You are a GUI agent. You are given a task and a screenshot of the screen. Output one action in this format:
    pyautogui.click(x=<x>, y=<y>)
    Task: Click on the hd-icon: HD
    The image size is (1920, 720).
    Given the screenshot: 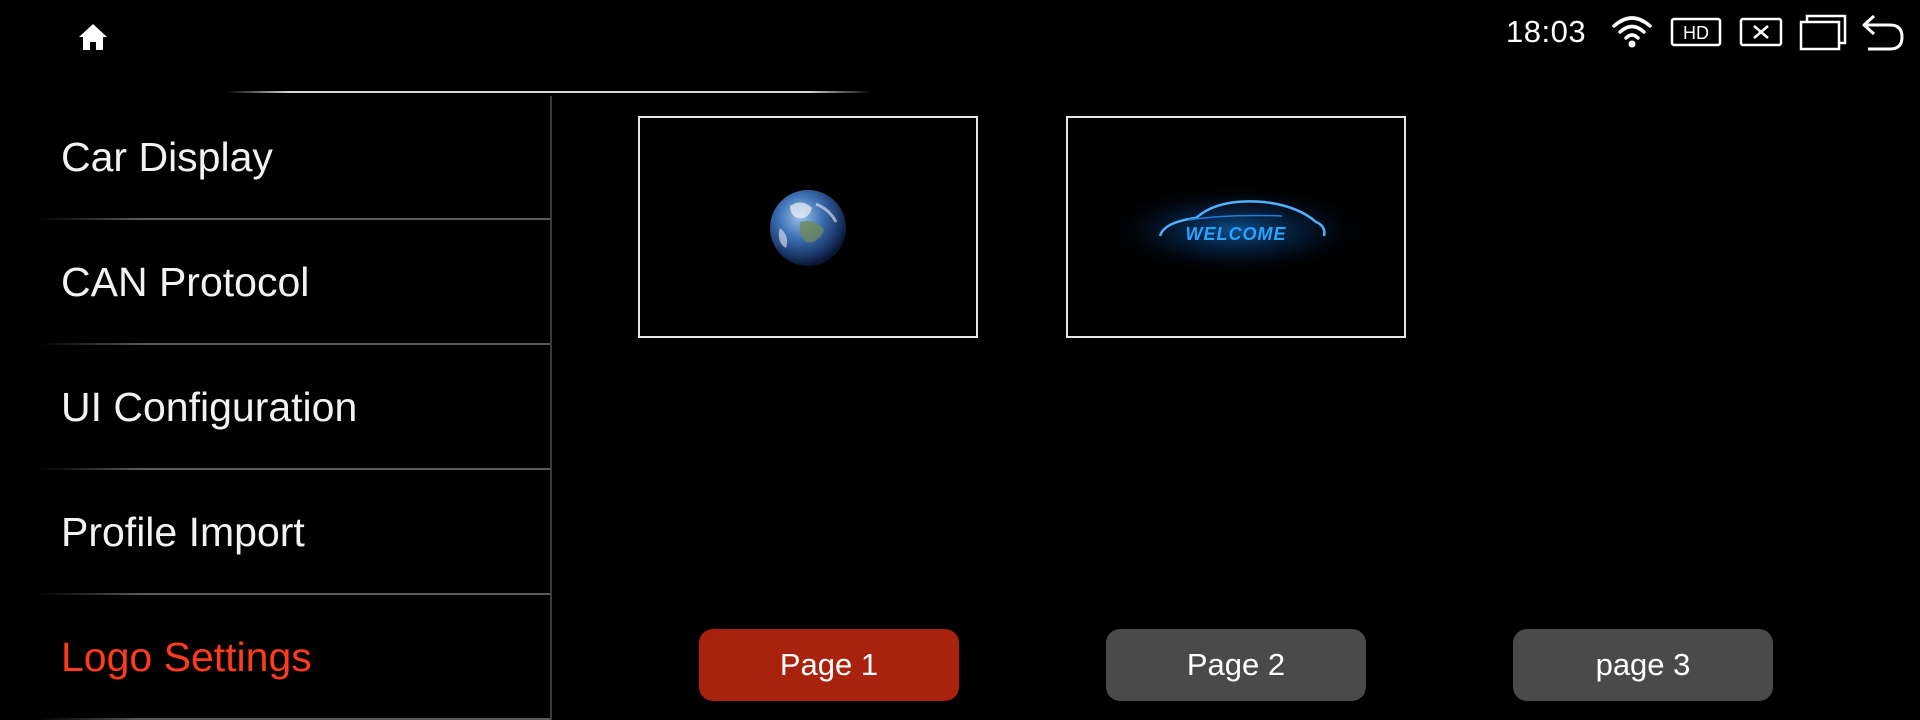 What is the action you would take?
    pyautogui.click(x=1696, y=32)
    